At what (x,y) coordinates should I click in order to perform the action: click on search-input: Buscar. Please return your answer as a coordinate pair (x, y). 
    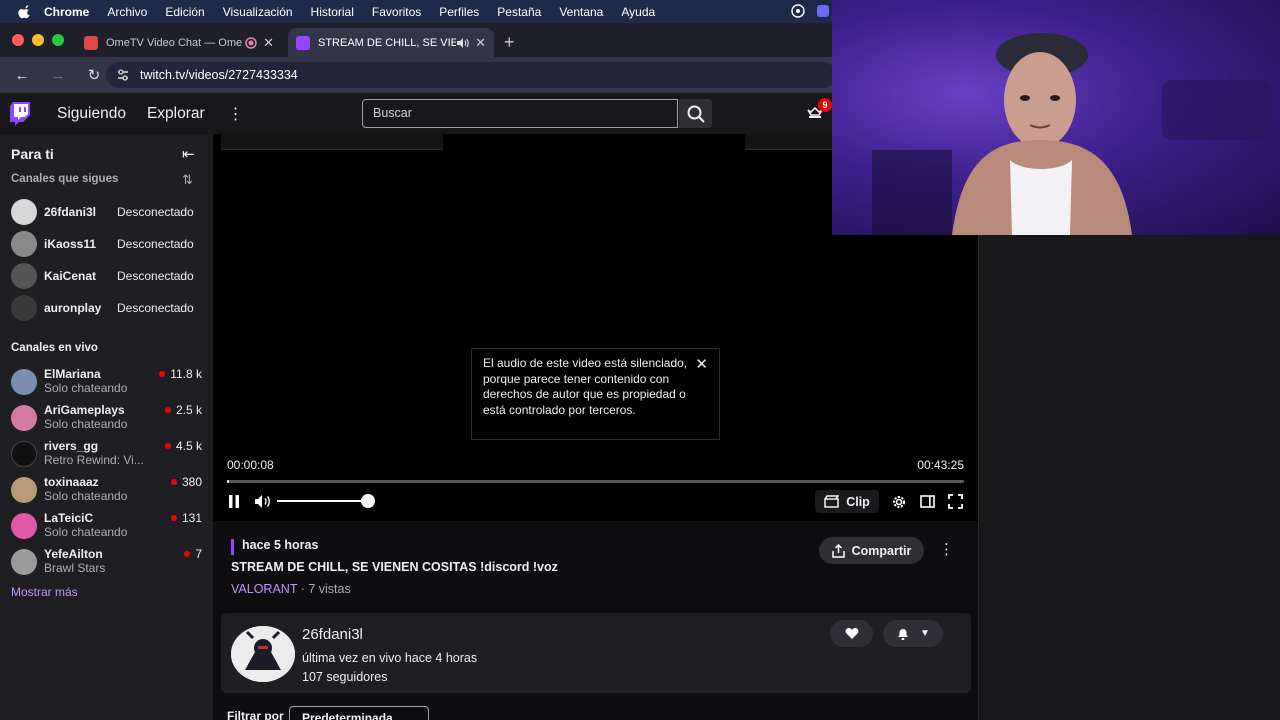
    Looking at the image, I should click on (520, 113).